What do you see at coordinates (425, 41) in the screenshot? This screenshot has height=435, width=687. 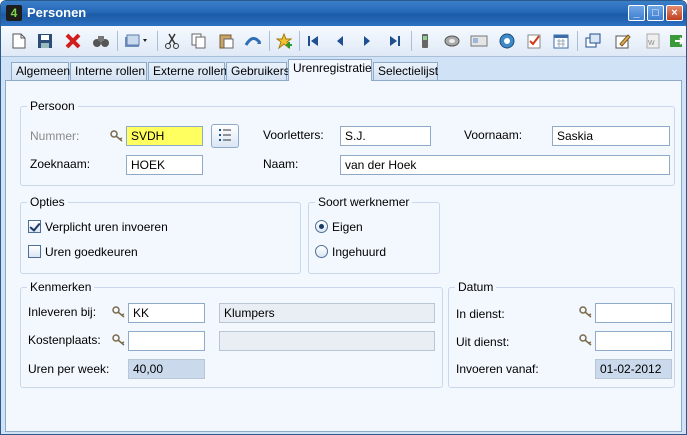 I see `phone-icon` at bounding box center [425, 41].